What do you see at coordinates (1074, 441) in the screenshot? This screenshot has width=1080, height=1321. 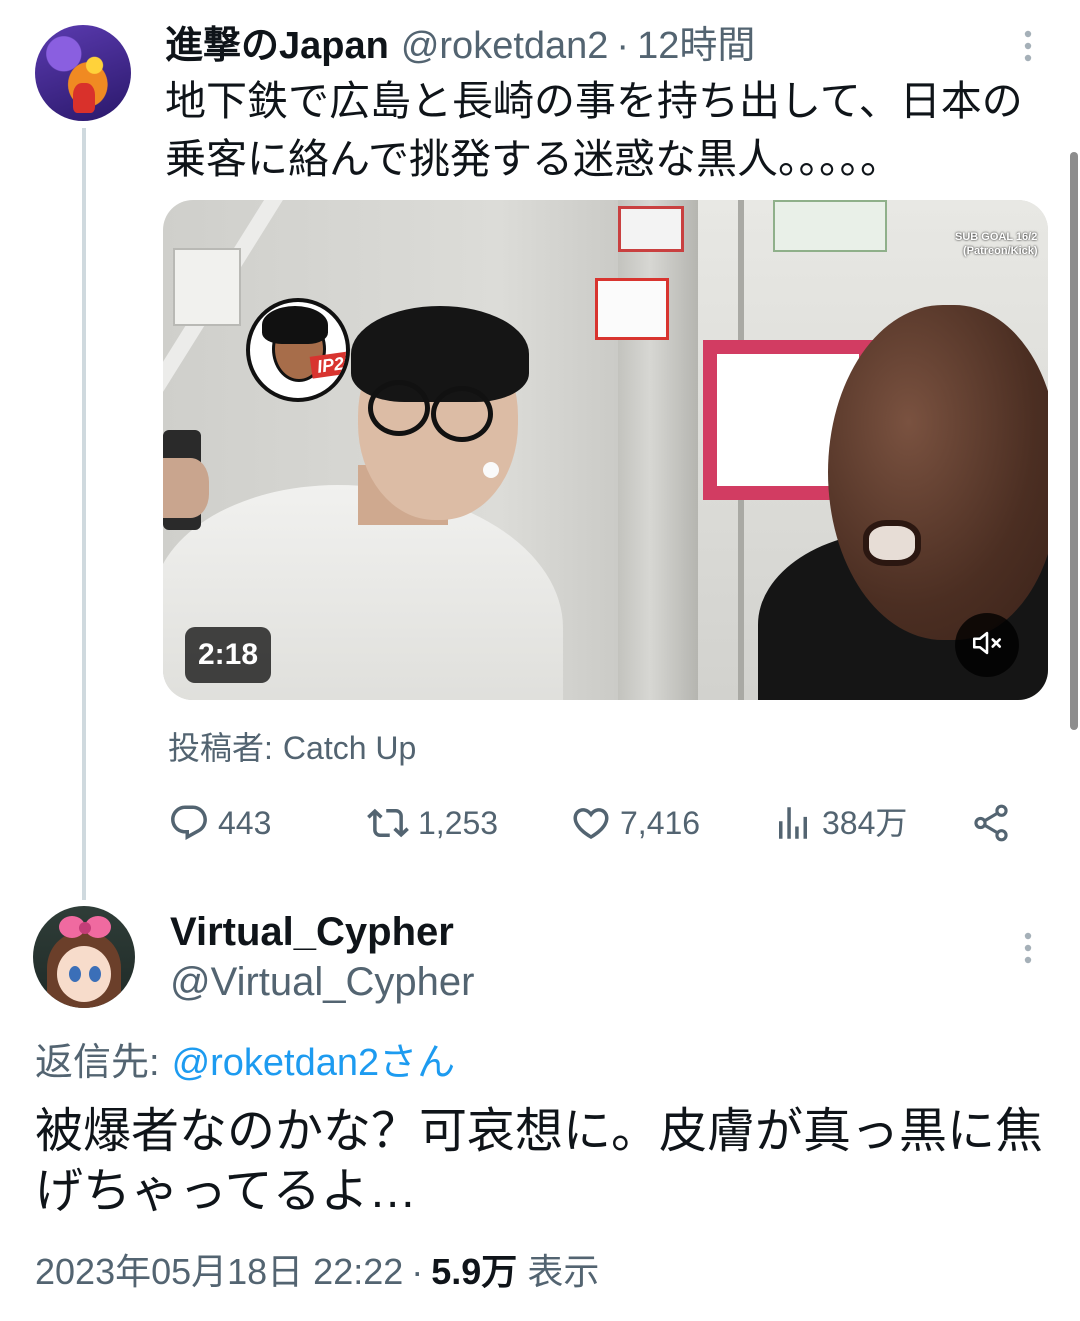 I see `scrollbar` at bounding box center [1074, 441].